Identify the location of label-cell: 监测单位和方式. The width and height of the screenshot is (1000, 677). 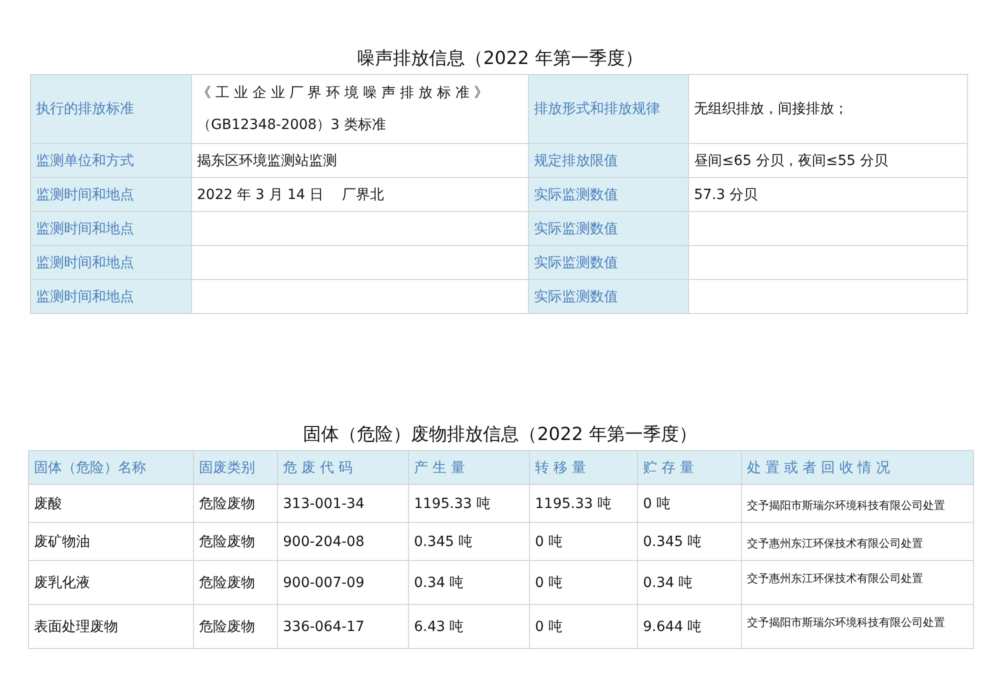
(111, 161).